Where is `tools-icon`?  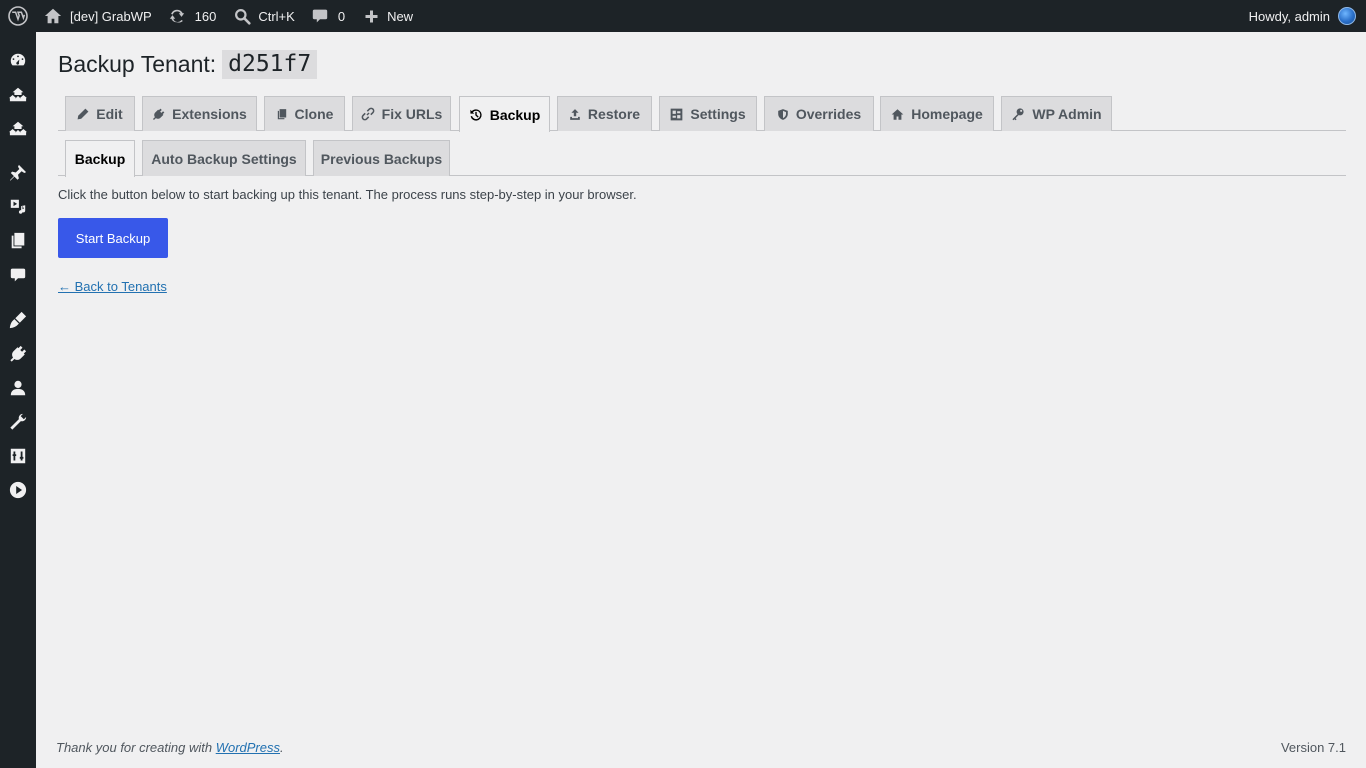
tools-icon is located at coordinates (18, 422).